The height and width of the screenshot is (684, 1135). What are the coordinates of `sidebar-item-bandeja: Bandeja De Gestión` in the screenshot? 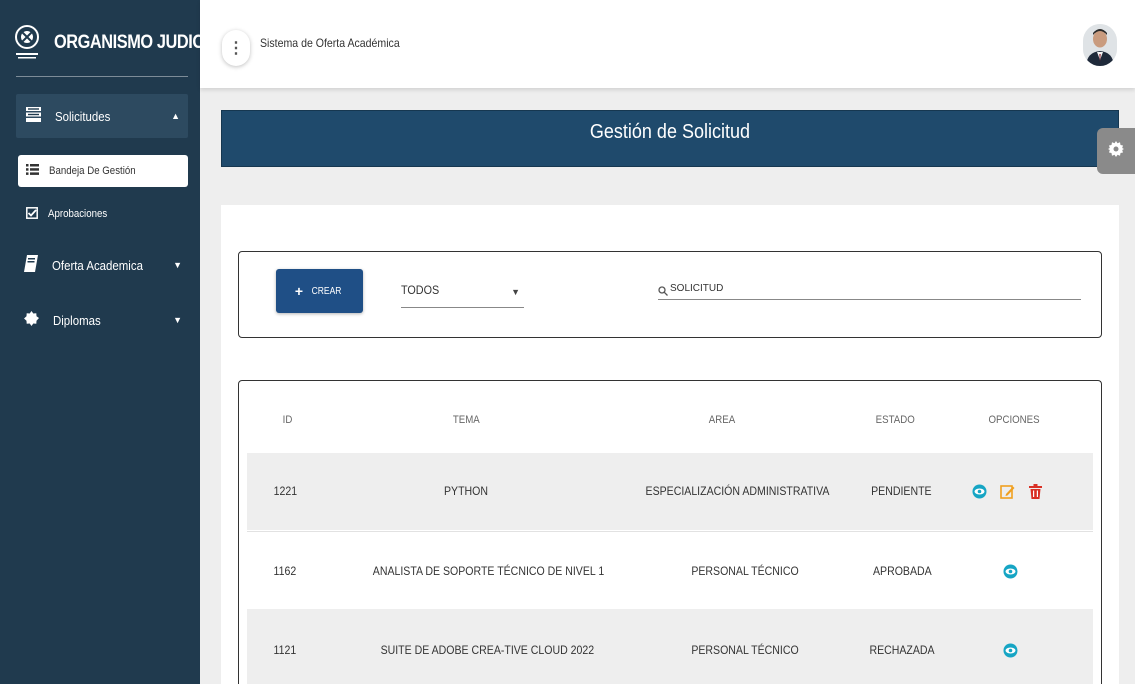 It's located at (103, 171).